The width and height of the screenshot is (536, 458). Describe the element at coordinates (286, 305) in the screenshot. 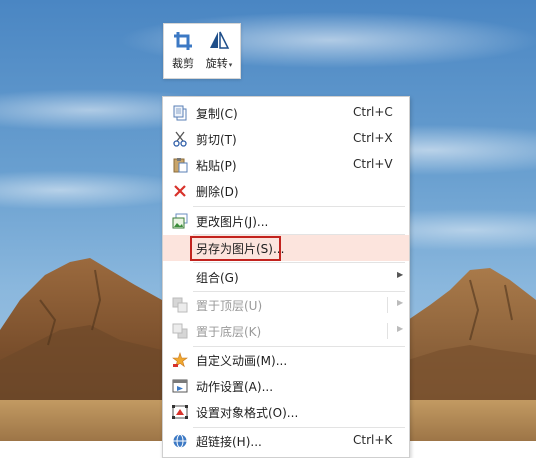

I see `menu-item-bring-to-front: 置于顶层(U) ▶` at that location.